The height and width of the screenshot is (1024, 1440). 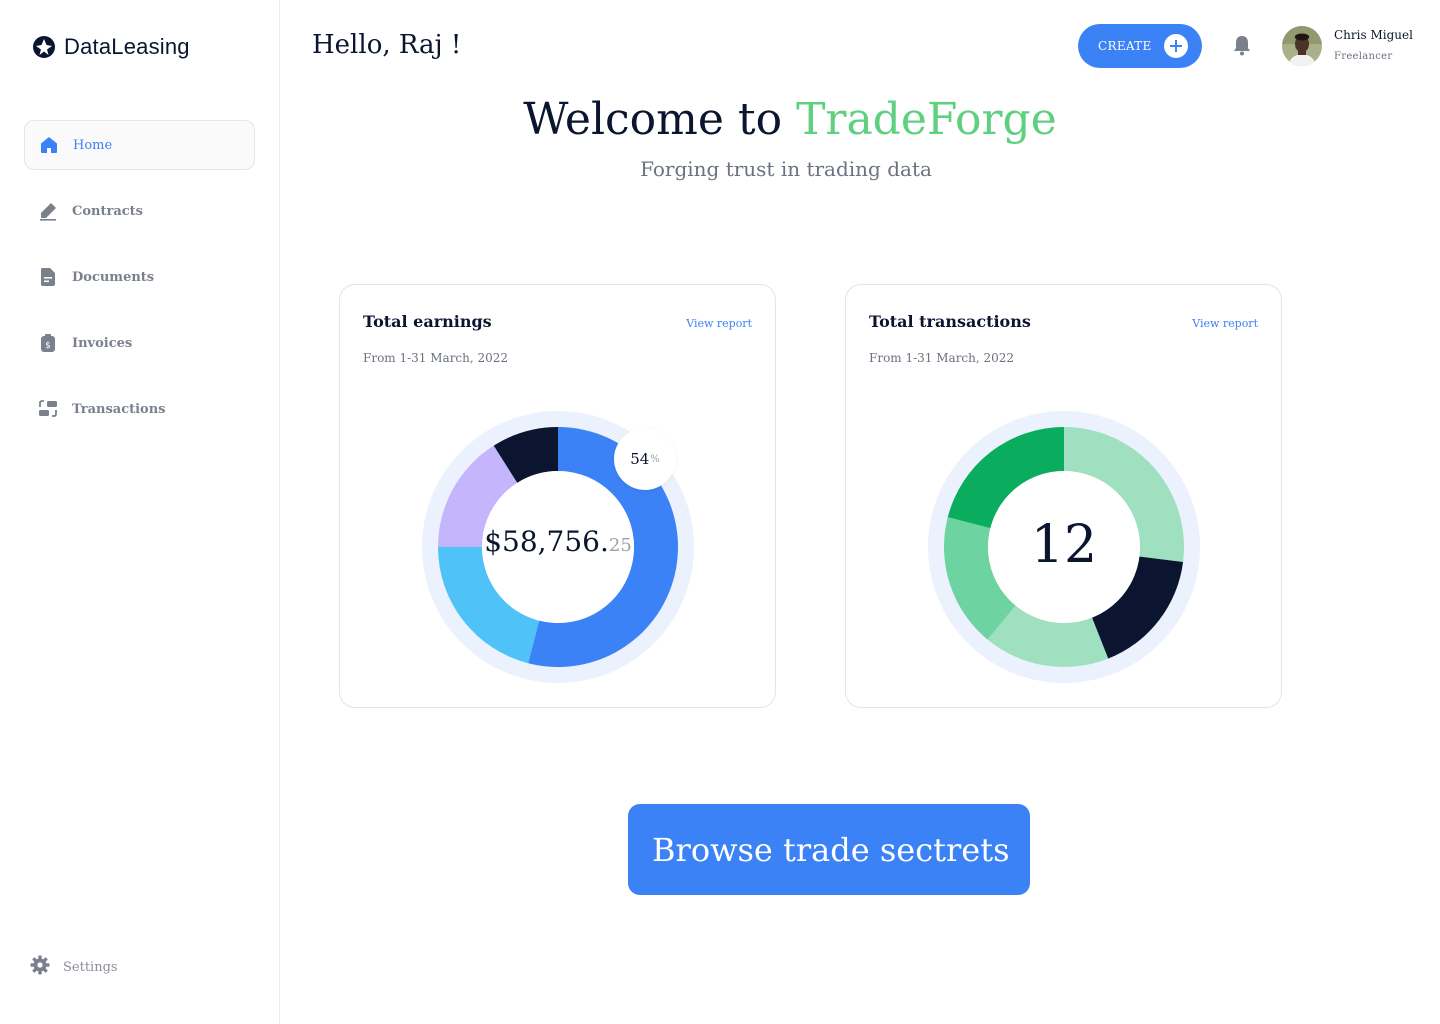 What do you see at coordinates (127, 46) in the screenshot?
I see `app-name: DataLeasing` at bounding box center [127, 46].